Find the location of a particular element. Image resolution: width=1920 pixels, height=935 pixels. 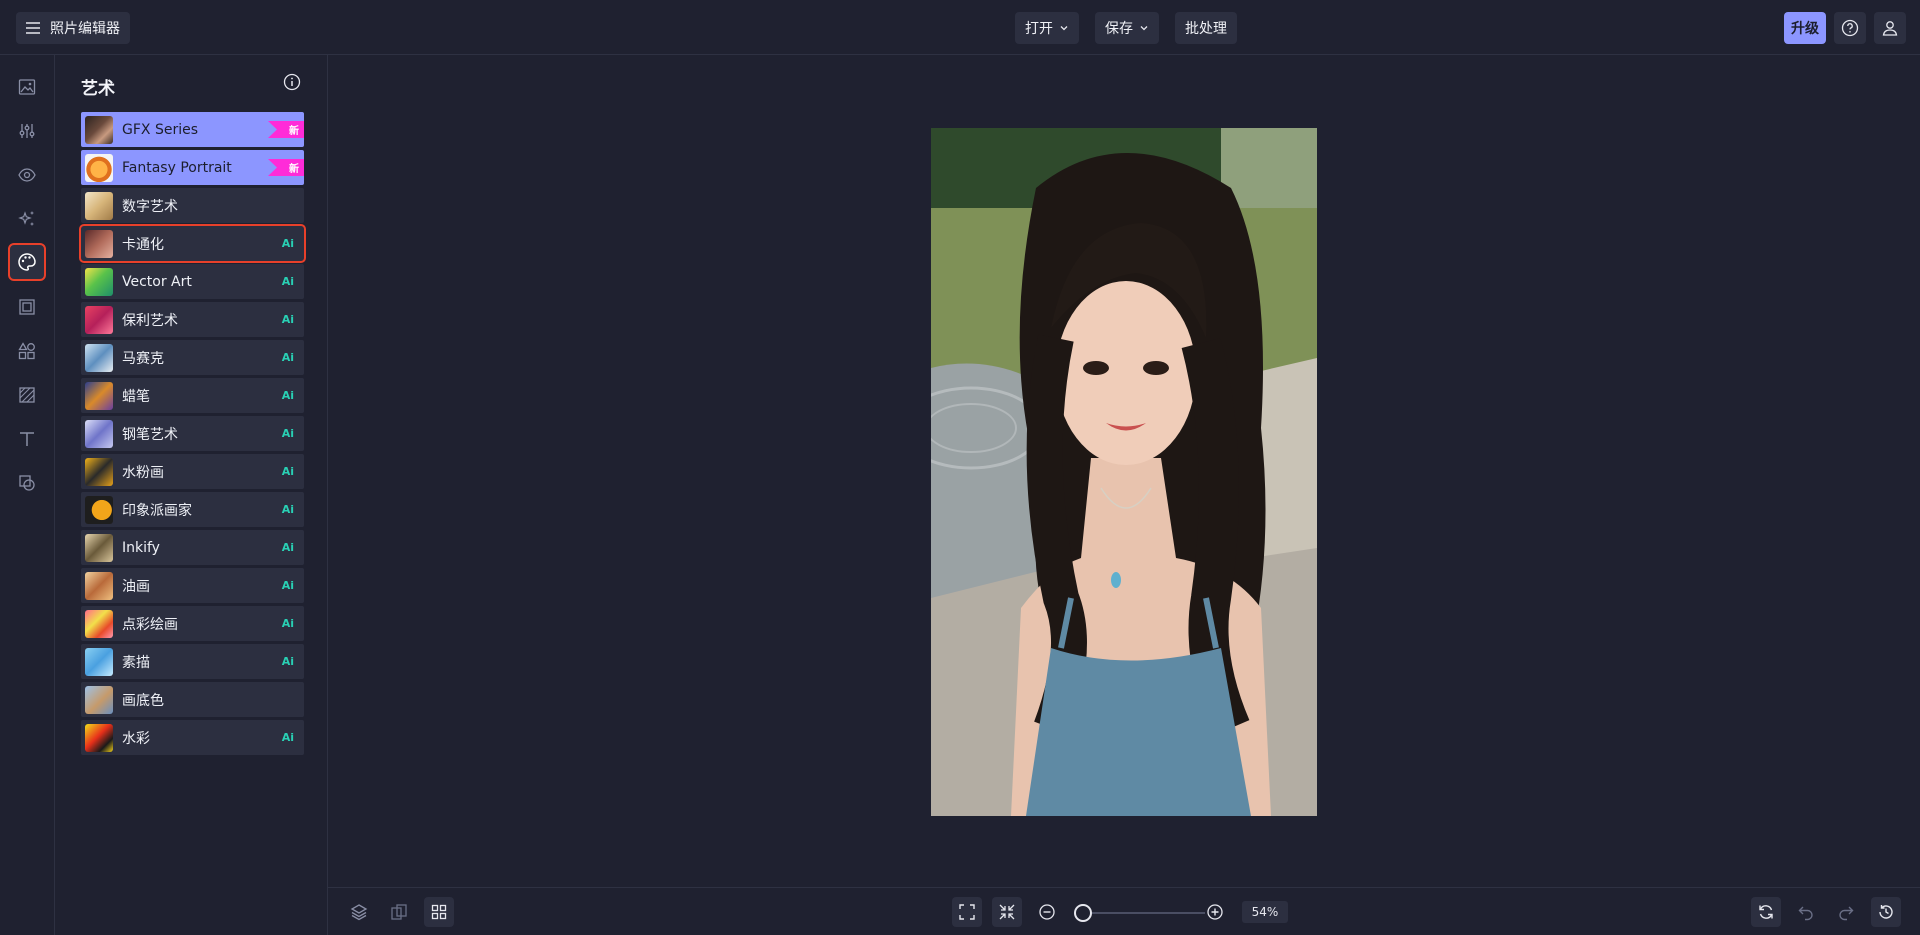

layers-button is located at coordinates (359, 912).